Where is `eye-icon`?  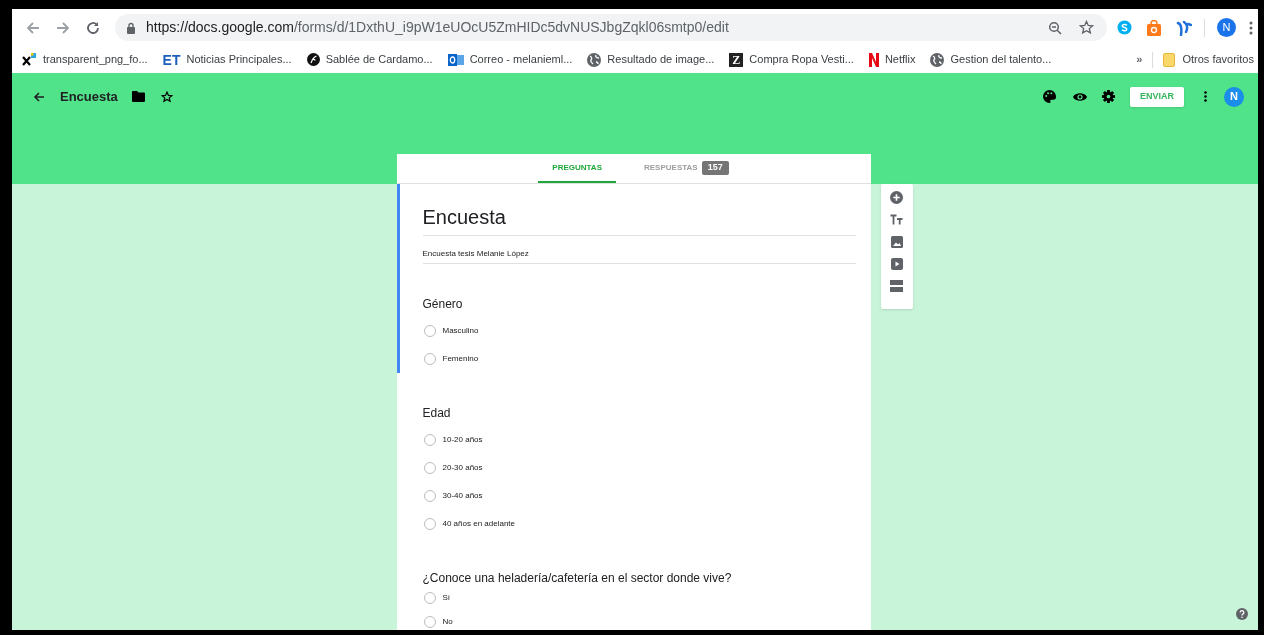
eye-icon is located at coordinates (1080, 96).